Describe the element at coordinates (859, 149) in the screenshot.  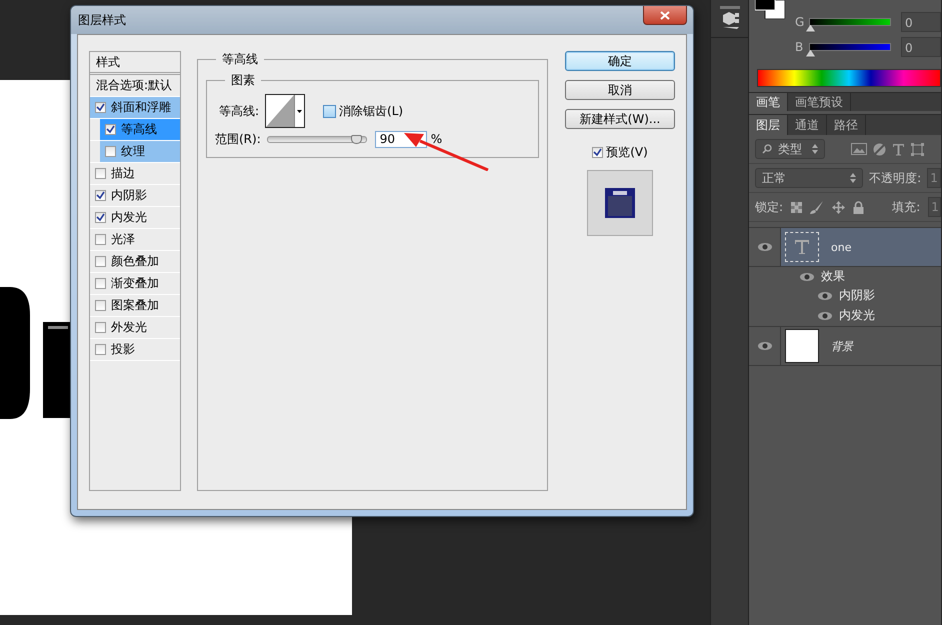
I see `image-filter-icon` at that location.